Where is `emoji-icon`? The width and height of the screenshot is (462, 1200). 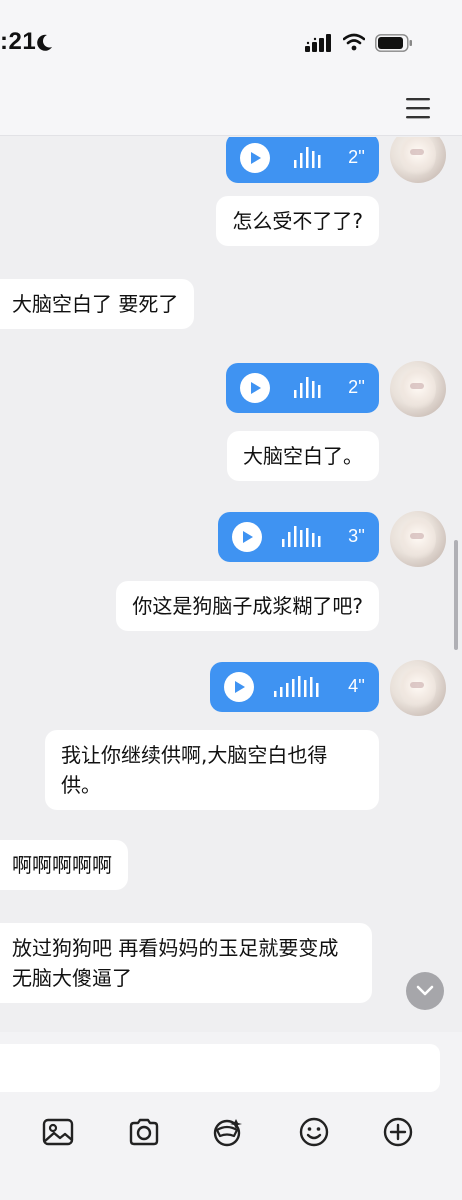 emoji-icon is located at coordinates (314, 1132).